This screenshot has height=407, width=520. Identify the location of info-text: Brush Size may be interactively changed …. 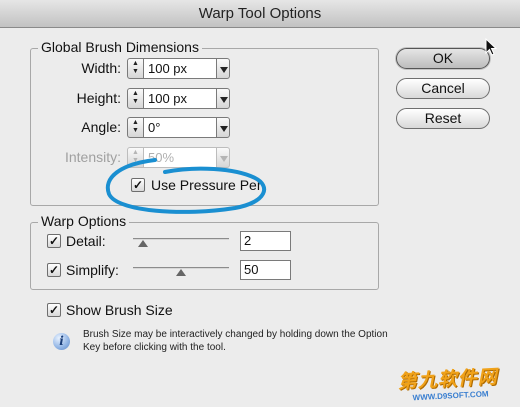
(235, 341).